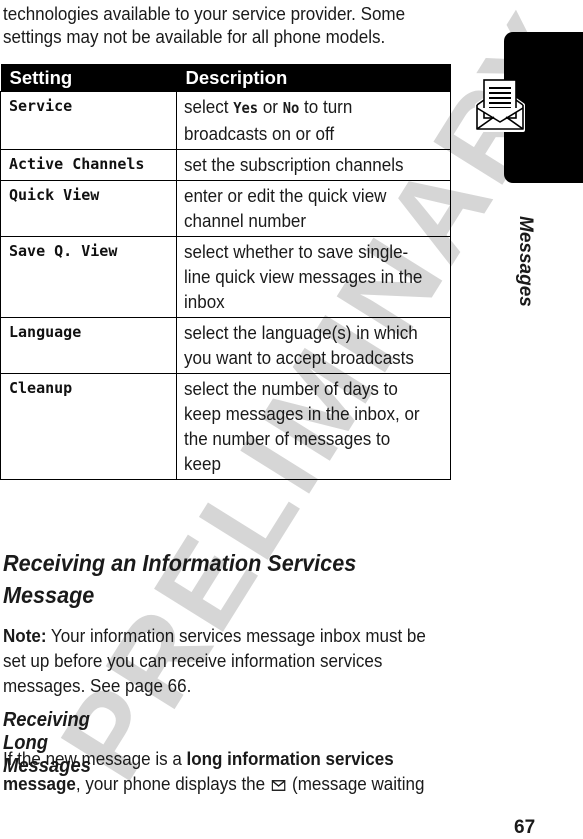 The image size is (583, 839). Describe the element at coordinates (270, 106) in the screenshot. I see `desc-text: or` at that location.